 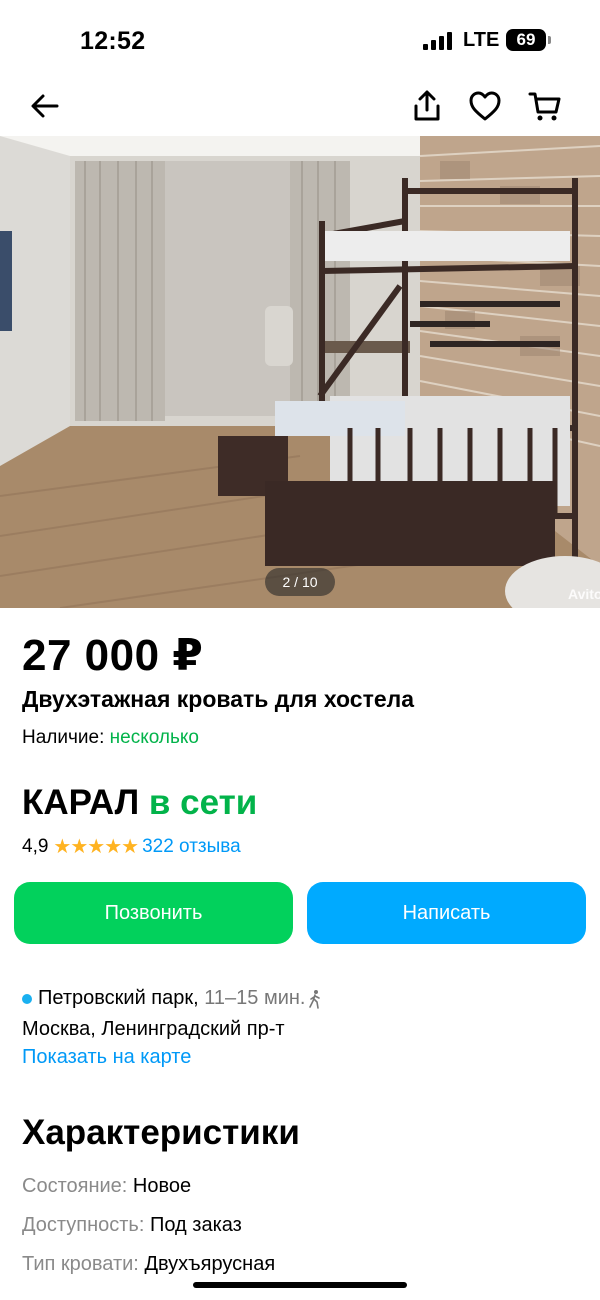 I want to click on show-on-map-link: Показать на карте, so click(x=106, y=1057).